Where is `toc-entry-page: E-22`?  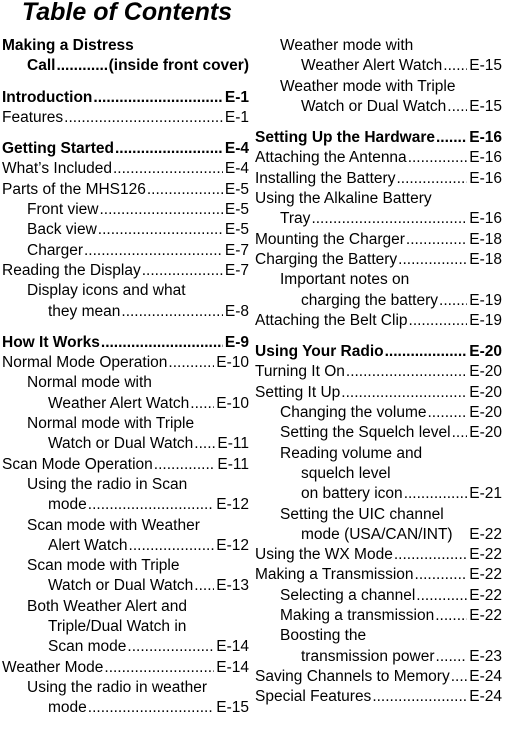
toc-entry-page: E-22 is located at coordinates (485, 575).